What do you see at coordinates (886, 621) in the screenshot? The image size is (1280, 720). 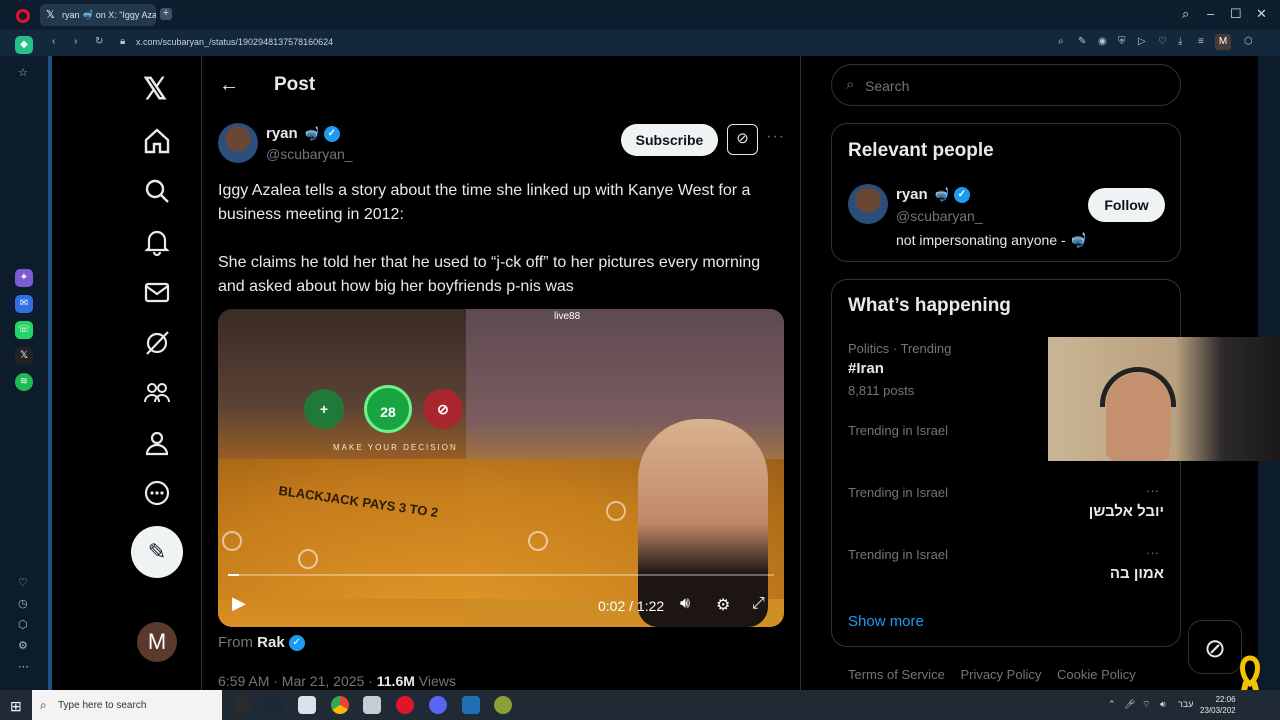 I see `show-more-link: Show more` at bounding box center [886, 621].